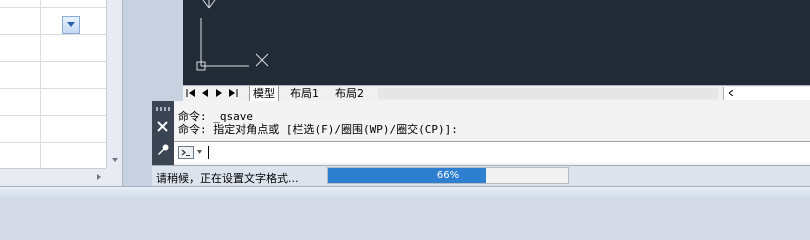  What do you see at coordinates (349, 93) in the screenshot?
I see `tab-layout2: 布局2` at bounding box center [349, 93].